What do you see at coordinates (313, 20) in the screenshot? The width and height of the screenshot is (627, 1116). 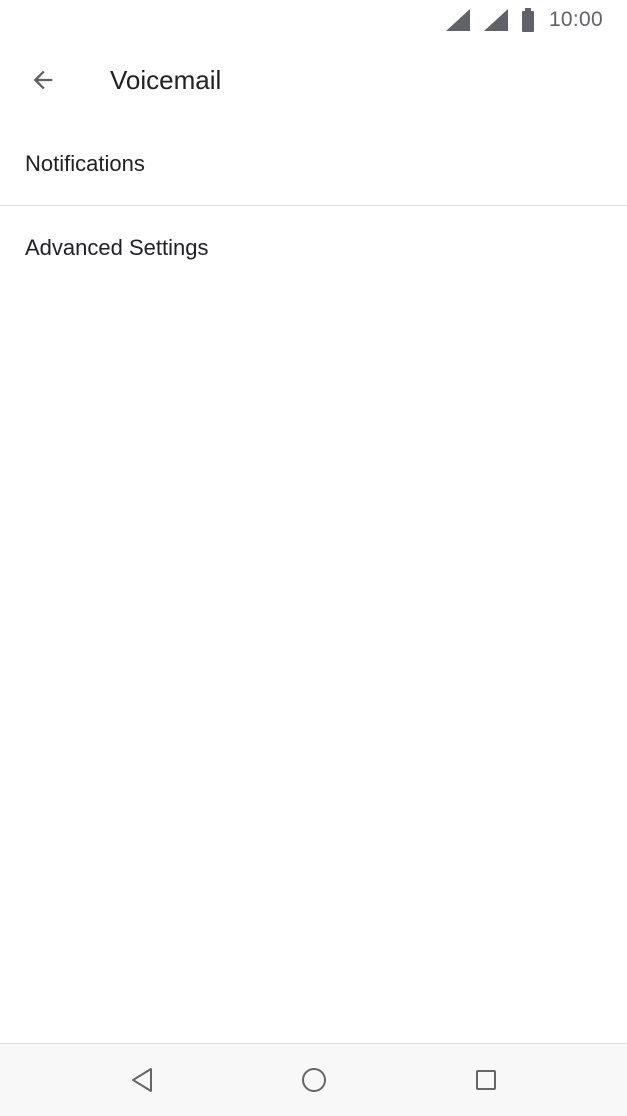 I see `status-bar: 10:00` at bounding box center [313, 20].